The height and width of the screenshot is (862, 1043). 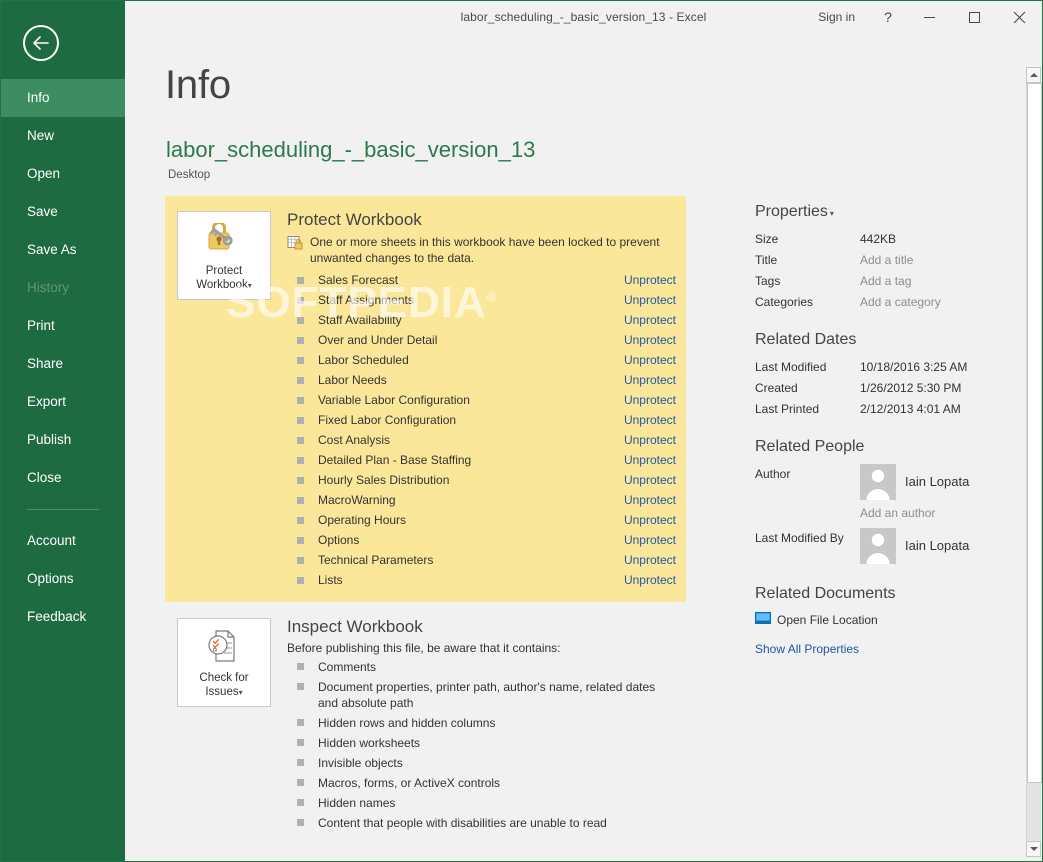 I want to click on list-item: Macros, forms, or ActiveX controls, so click(x=481, y=783).